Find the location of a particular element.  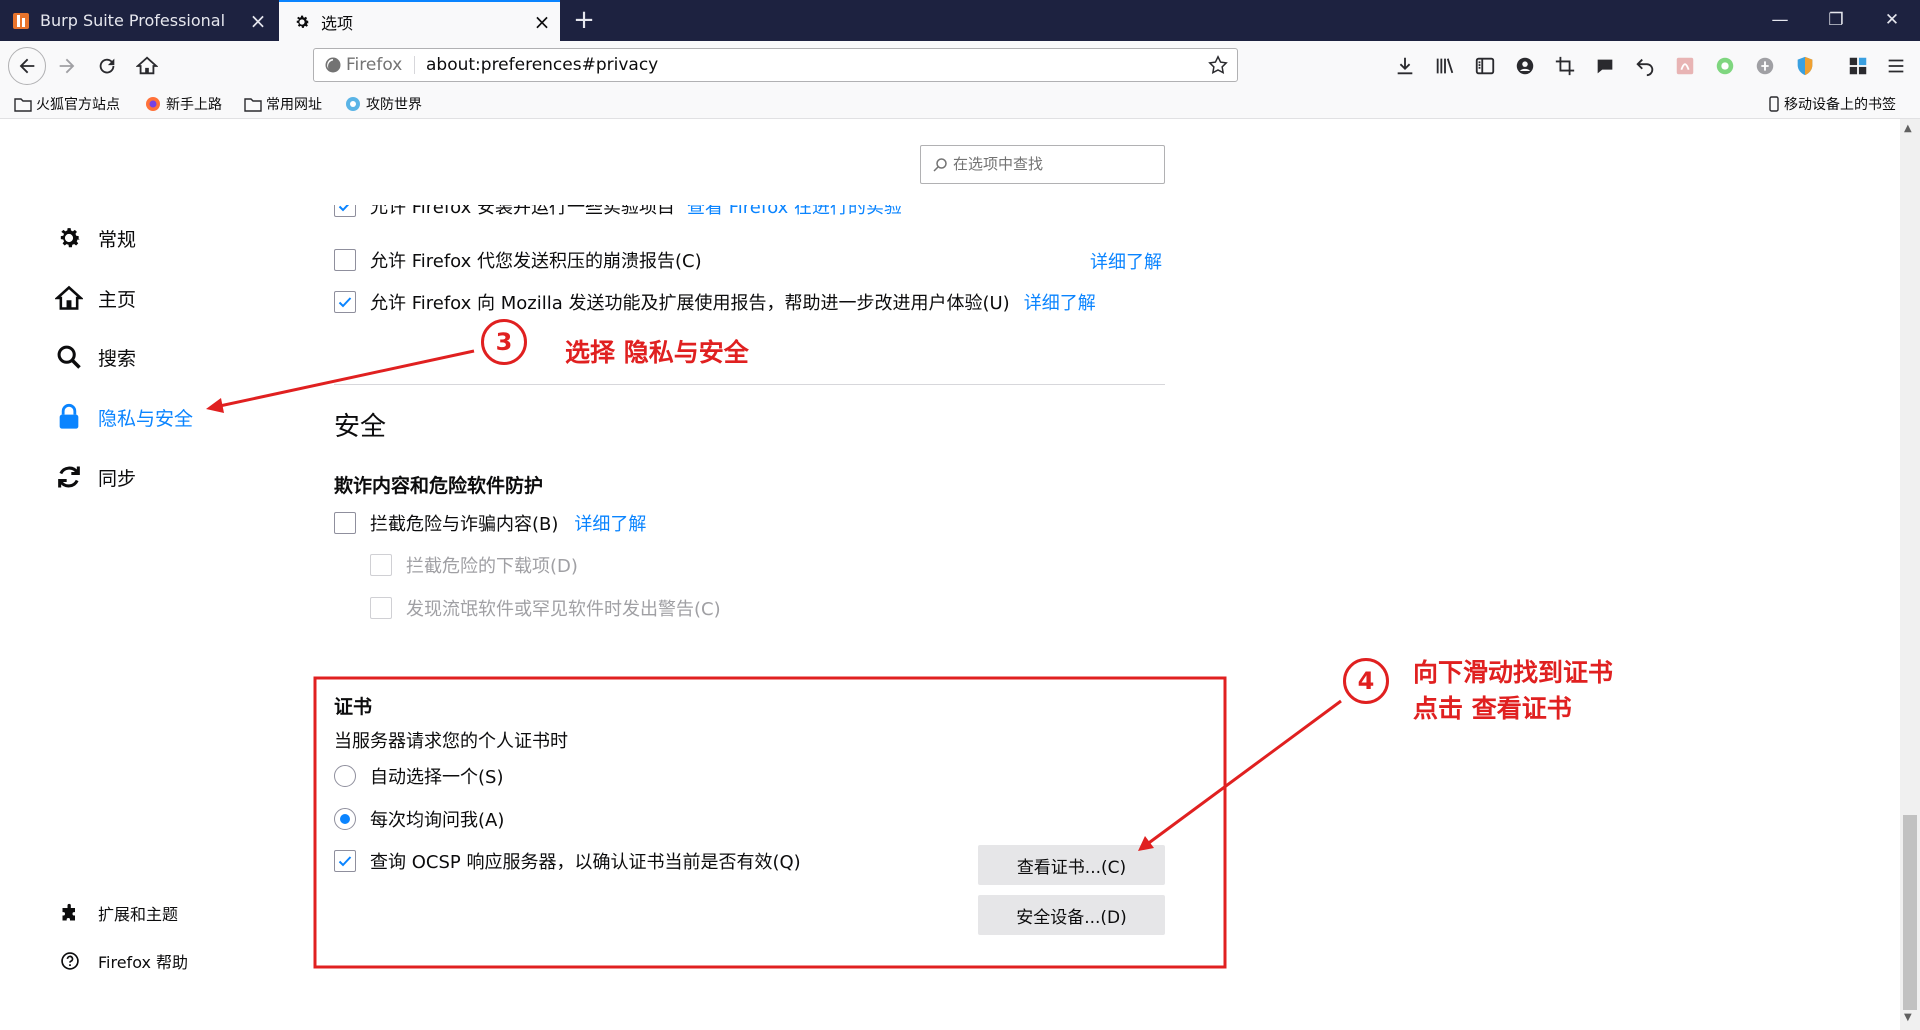

step3-badge: 3 is located at coordinates (504, 342).